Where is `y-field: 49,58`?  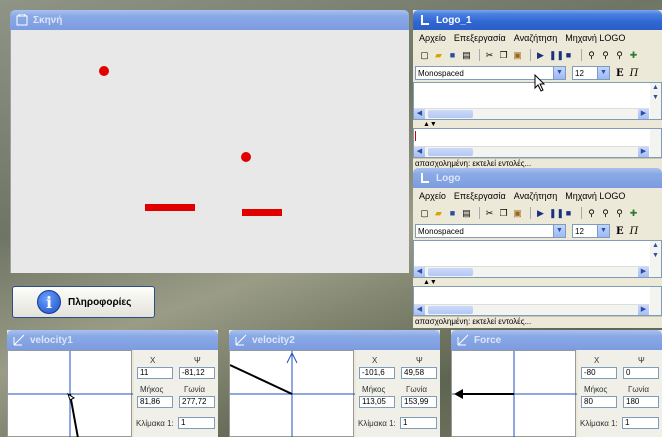
y-field: 49,58 is located at coordinates (419, 373).